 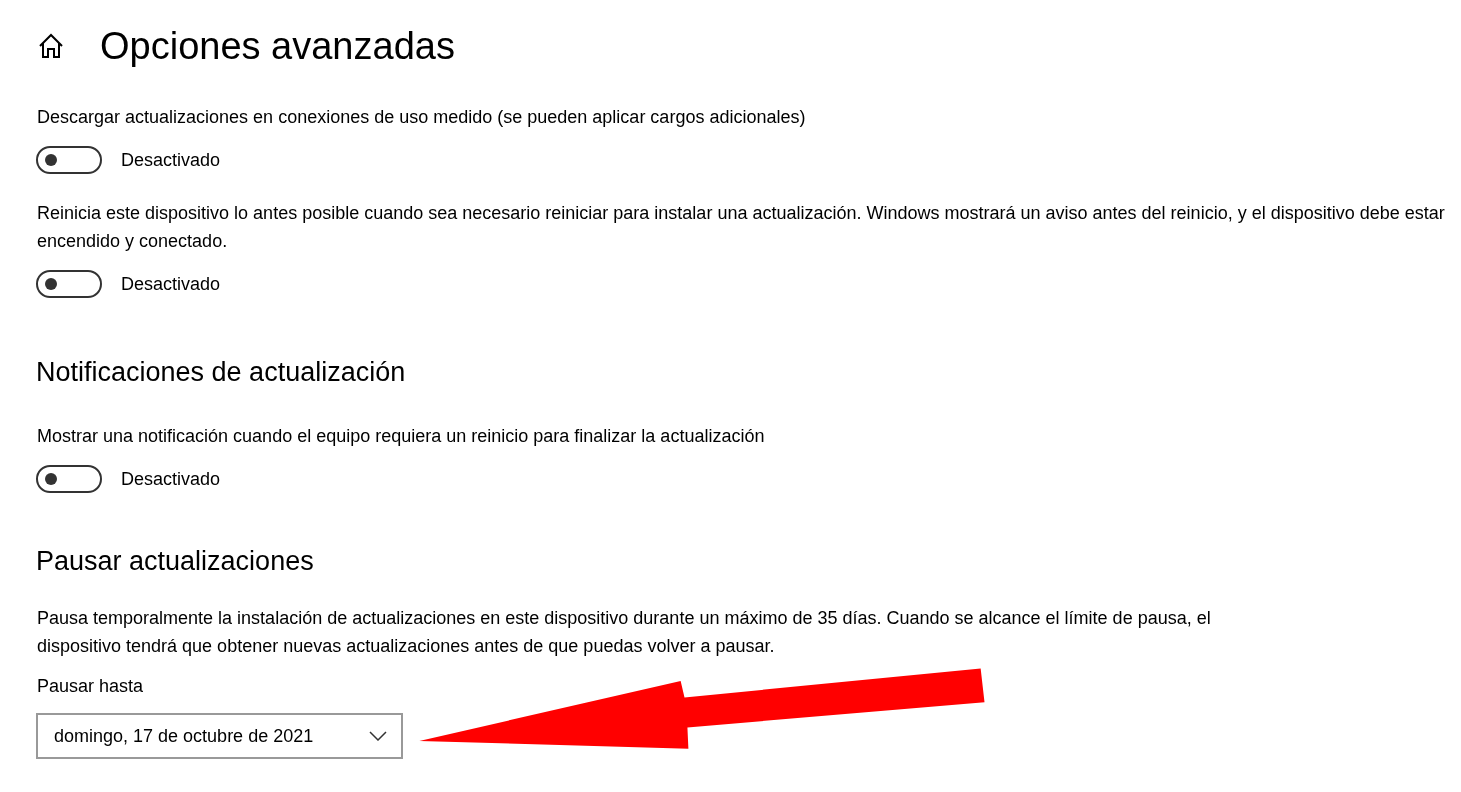 I want to click on section-heading: Notificaciones de actualización, so click(x=221, y=372).